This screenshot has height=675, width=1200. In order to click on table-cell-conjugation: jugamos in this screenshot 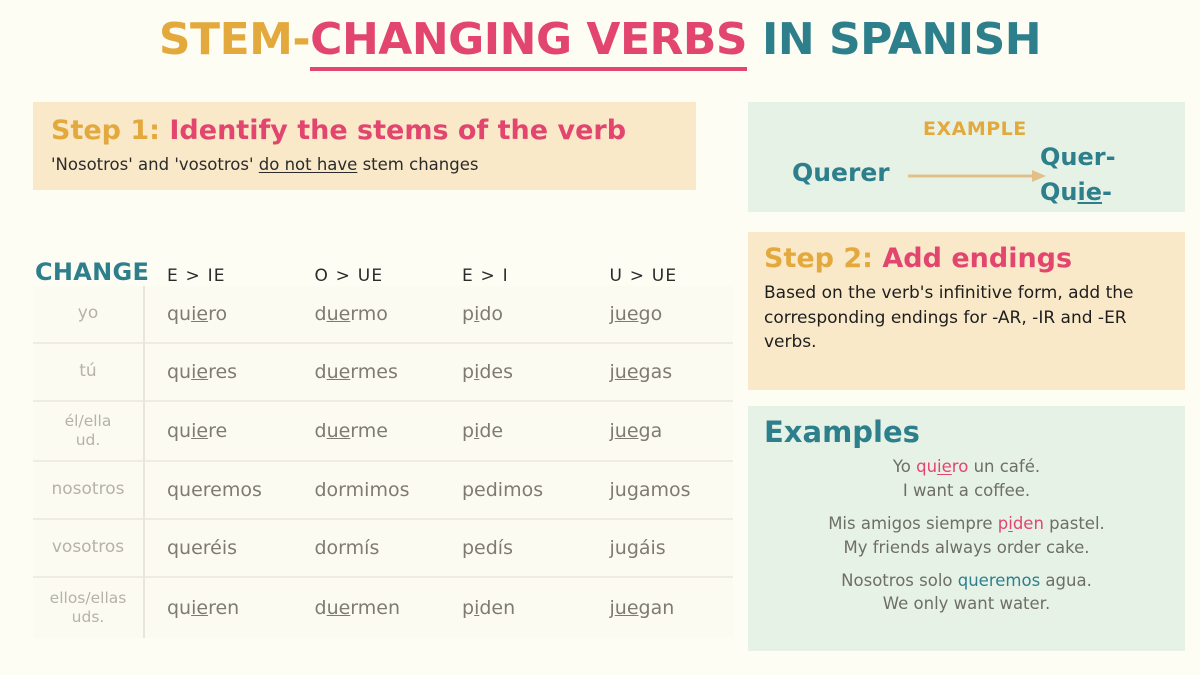, I will do `click(650, 490)`.